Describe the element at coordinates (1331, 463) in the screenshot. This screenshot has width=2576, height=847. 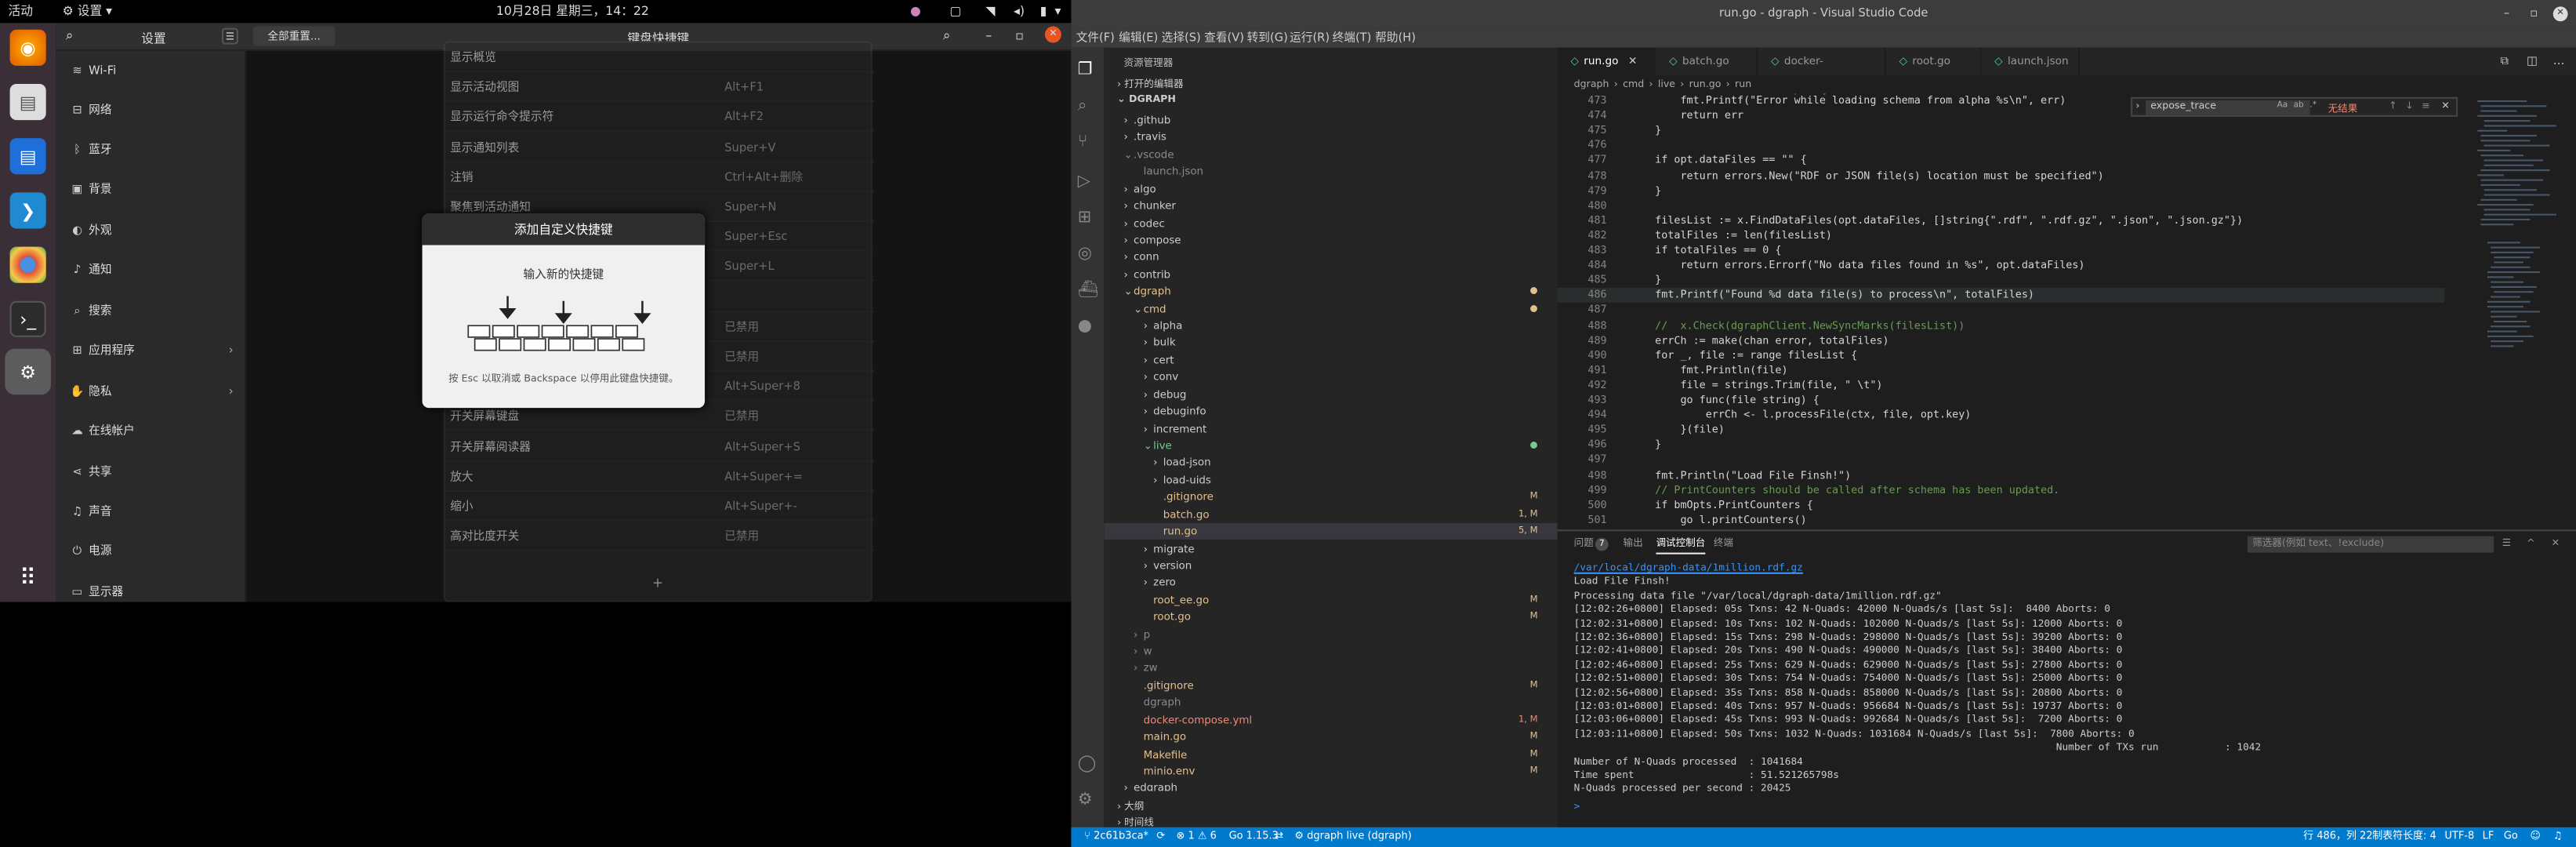
I see `tree-item: › load-json` at that location.